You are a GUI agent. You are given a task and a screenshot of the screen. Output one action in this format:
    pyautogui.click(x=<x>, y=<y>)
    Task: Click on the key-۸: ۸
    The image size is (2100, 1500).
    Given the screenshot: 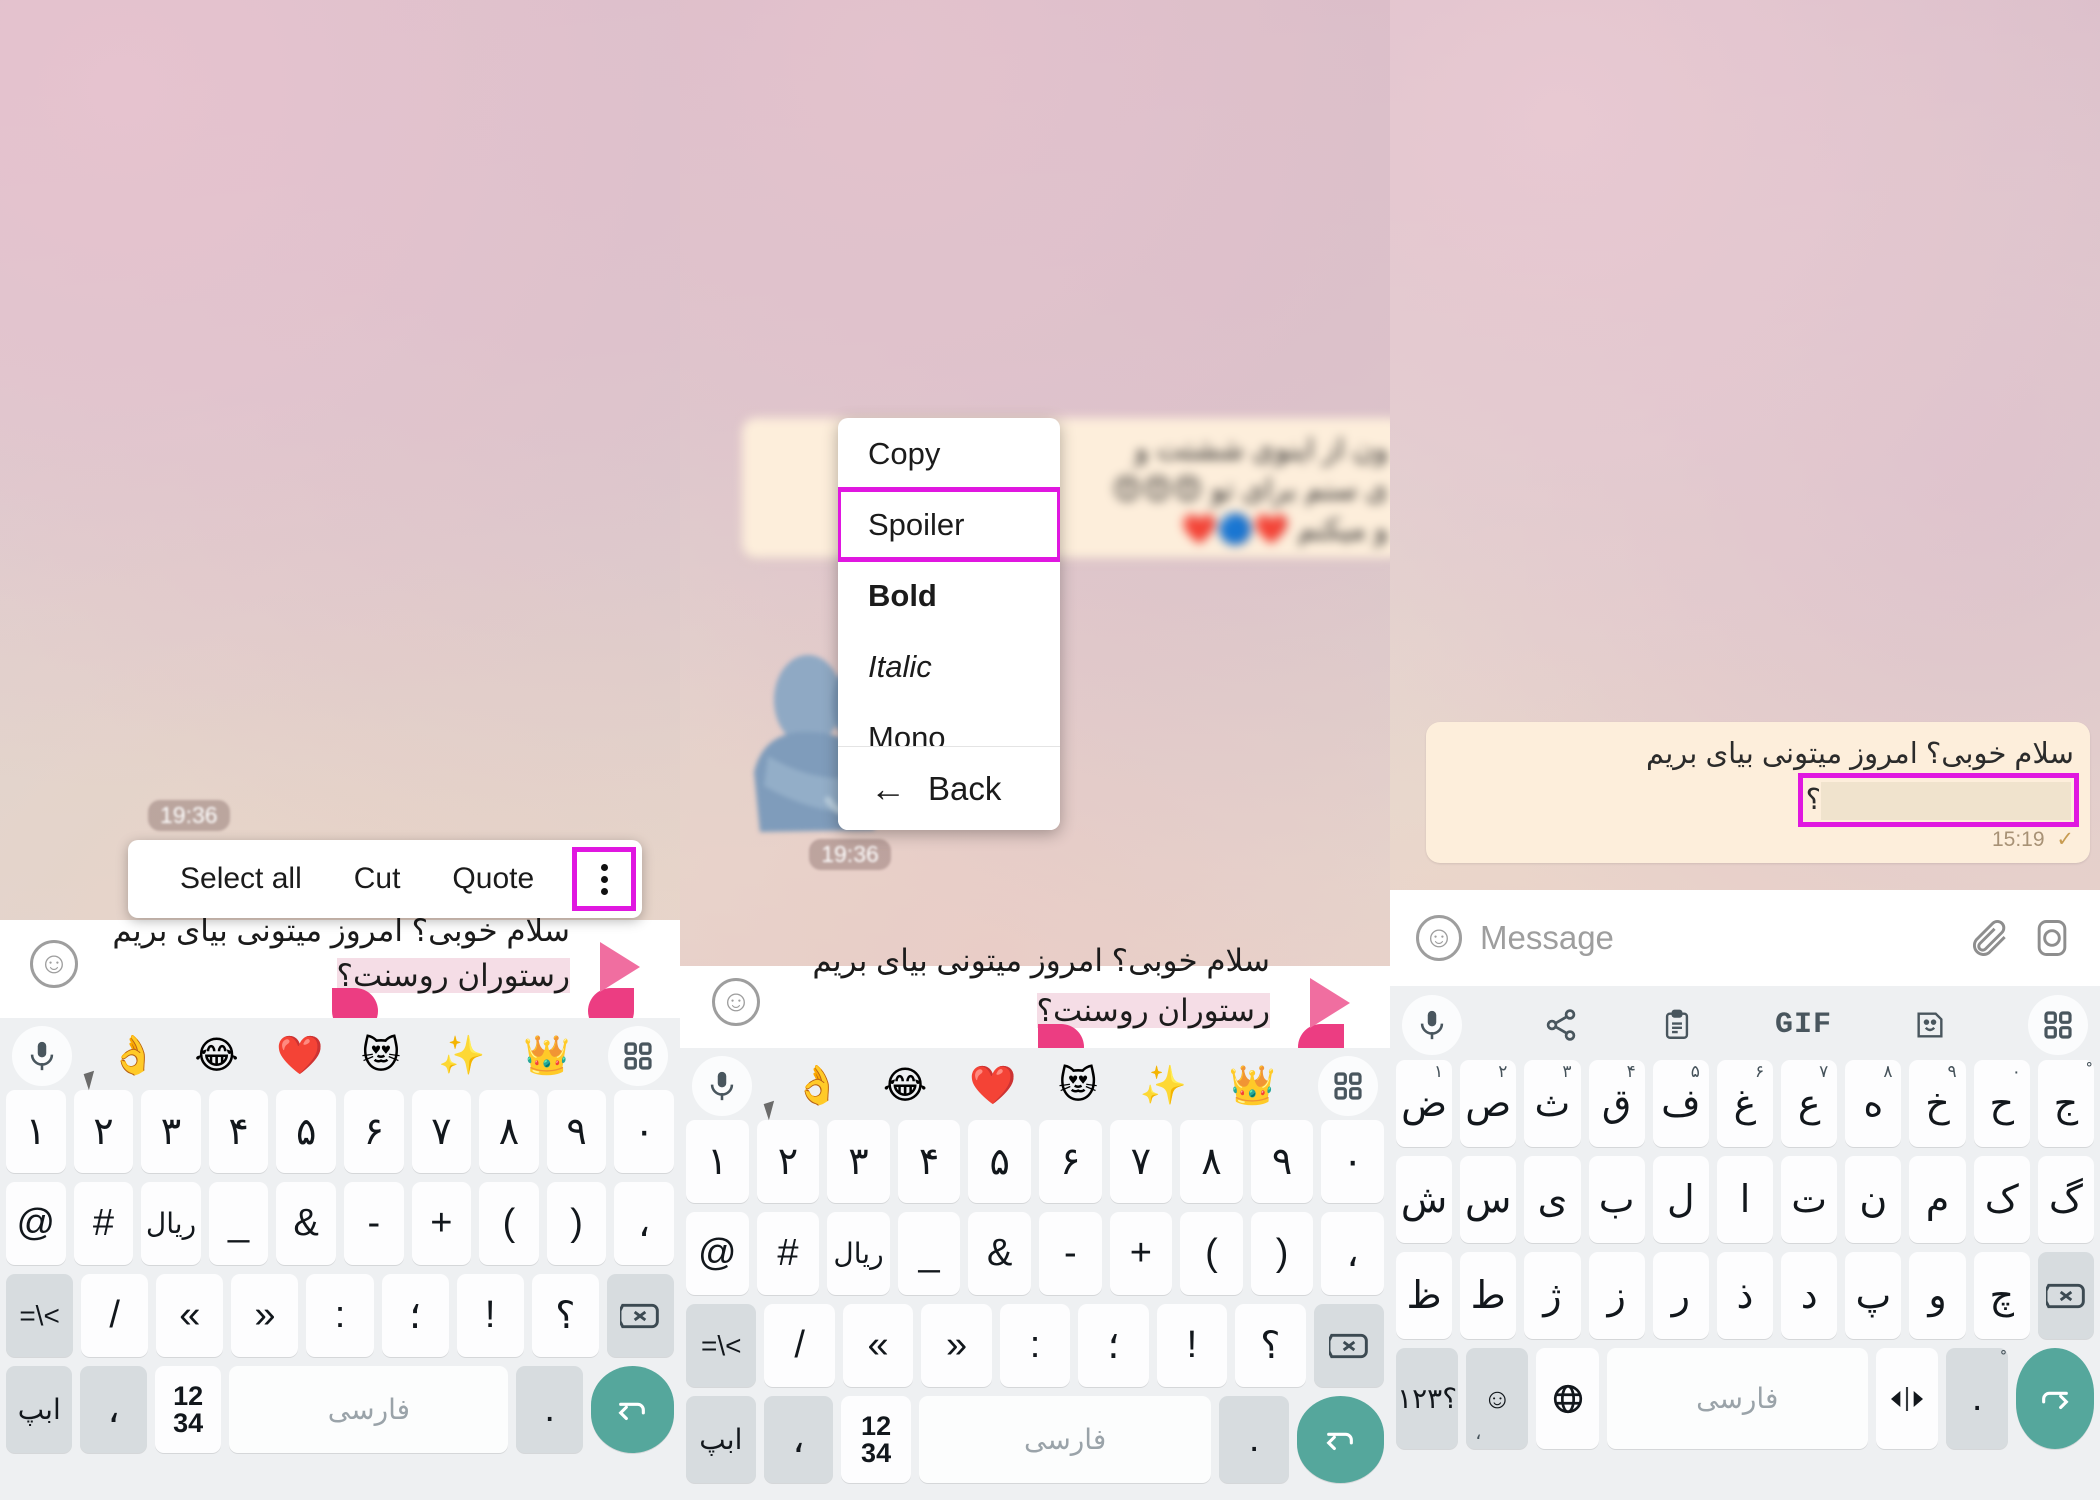 What is the action you would take?
    pyautogui.click(x=1211, y=1161)
    